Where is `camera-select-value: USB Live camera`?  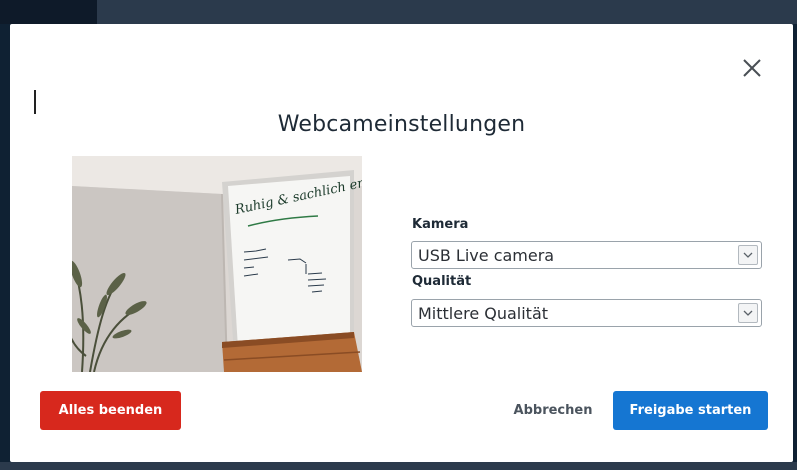 camera-select-value: USB Live camera is located at coordinates (486, 255).